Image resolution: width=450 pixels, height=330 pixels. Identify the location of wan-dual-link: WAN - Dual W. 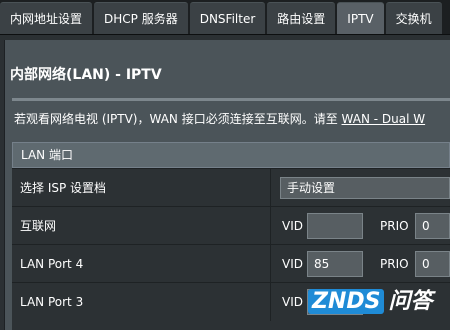
(384, 119).